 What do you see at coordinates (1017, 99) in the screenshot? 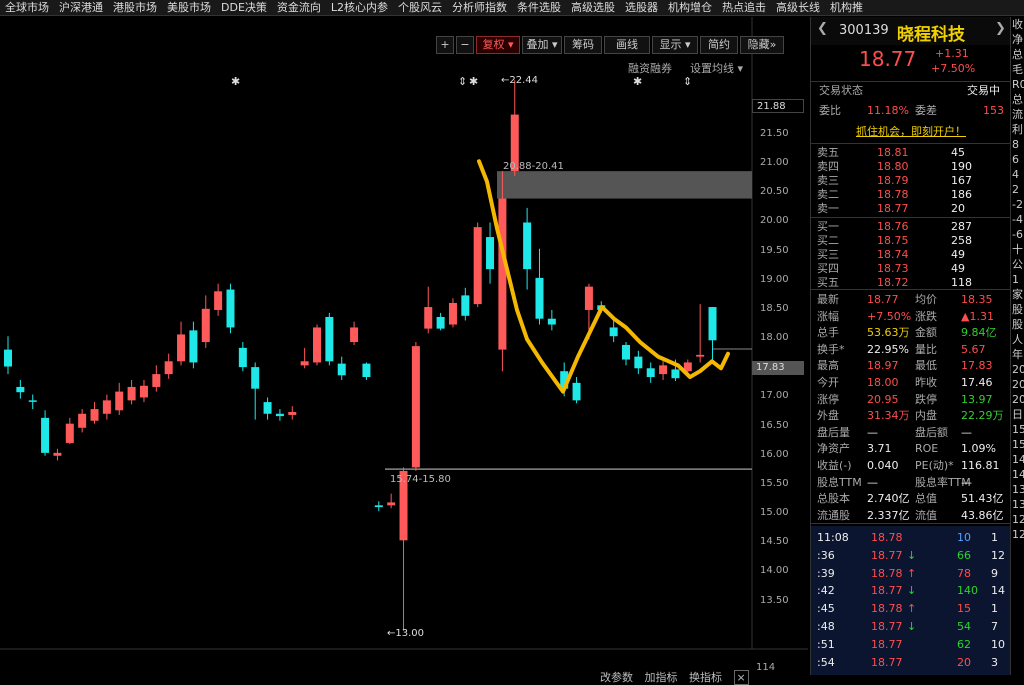
I see `stub-cell: 总` at bounding box center [1017, 99].